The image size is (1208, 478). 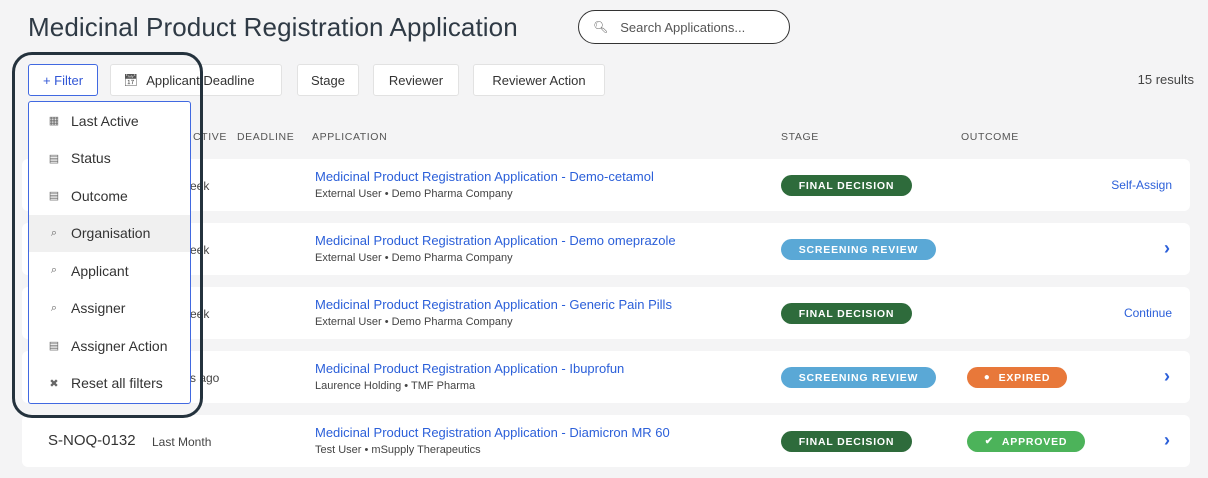 What do you see at coordinates (54, 121) in the screenshot?
I see `calendar-icon: ▦` at bounding box center [54, 121].